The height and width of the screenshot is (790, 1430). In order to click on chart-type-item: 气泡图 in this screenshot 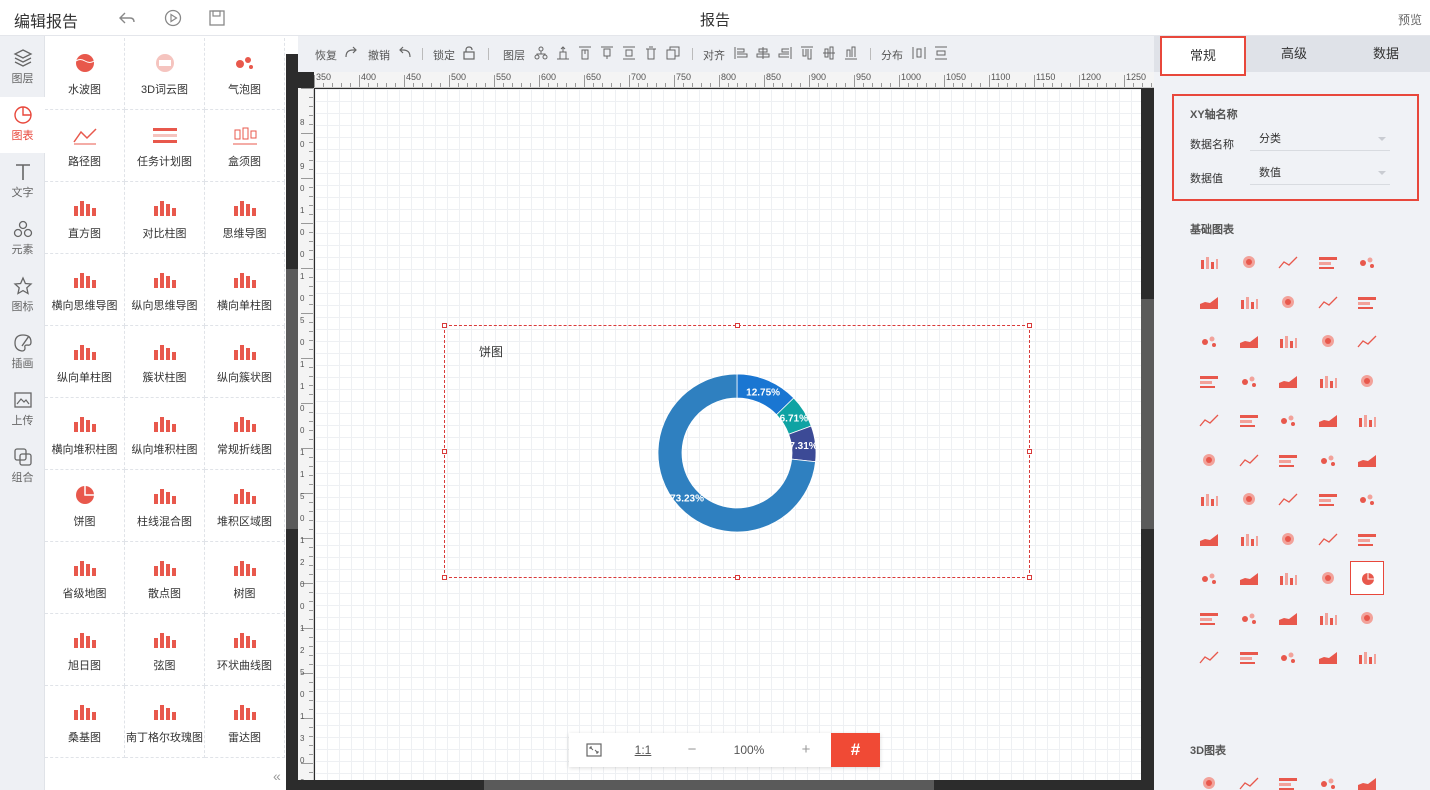, I will do `click(245, 74)`.